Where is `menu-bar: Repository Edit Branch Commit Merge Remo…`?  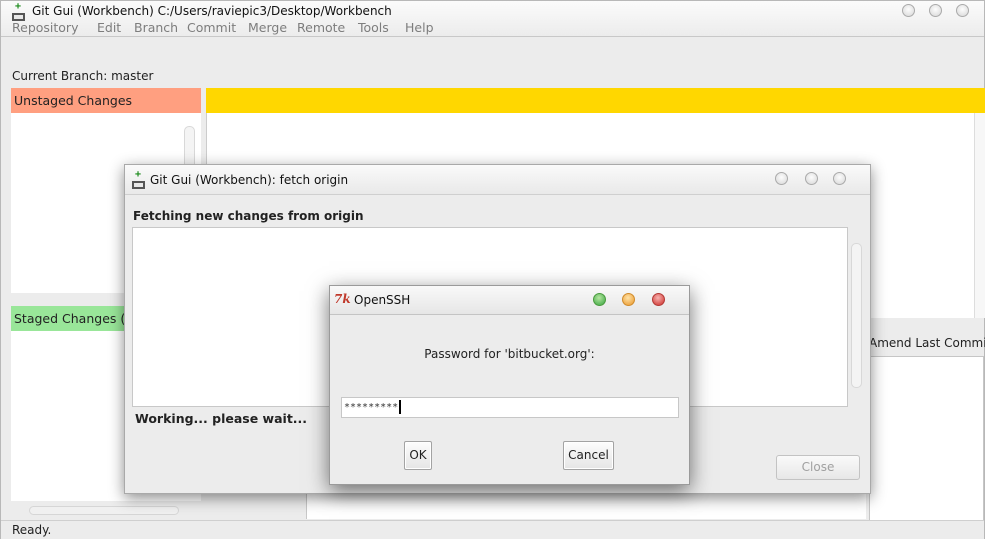 menu-bar: Repository Edit Branch Commit Merge Remo… is located at coordinates (492, 29).